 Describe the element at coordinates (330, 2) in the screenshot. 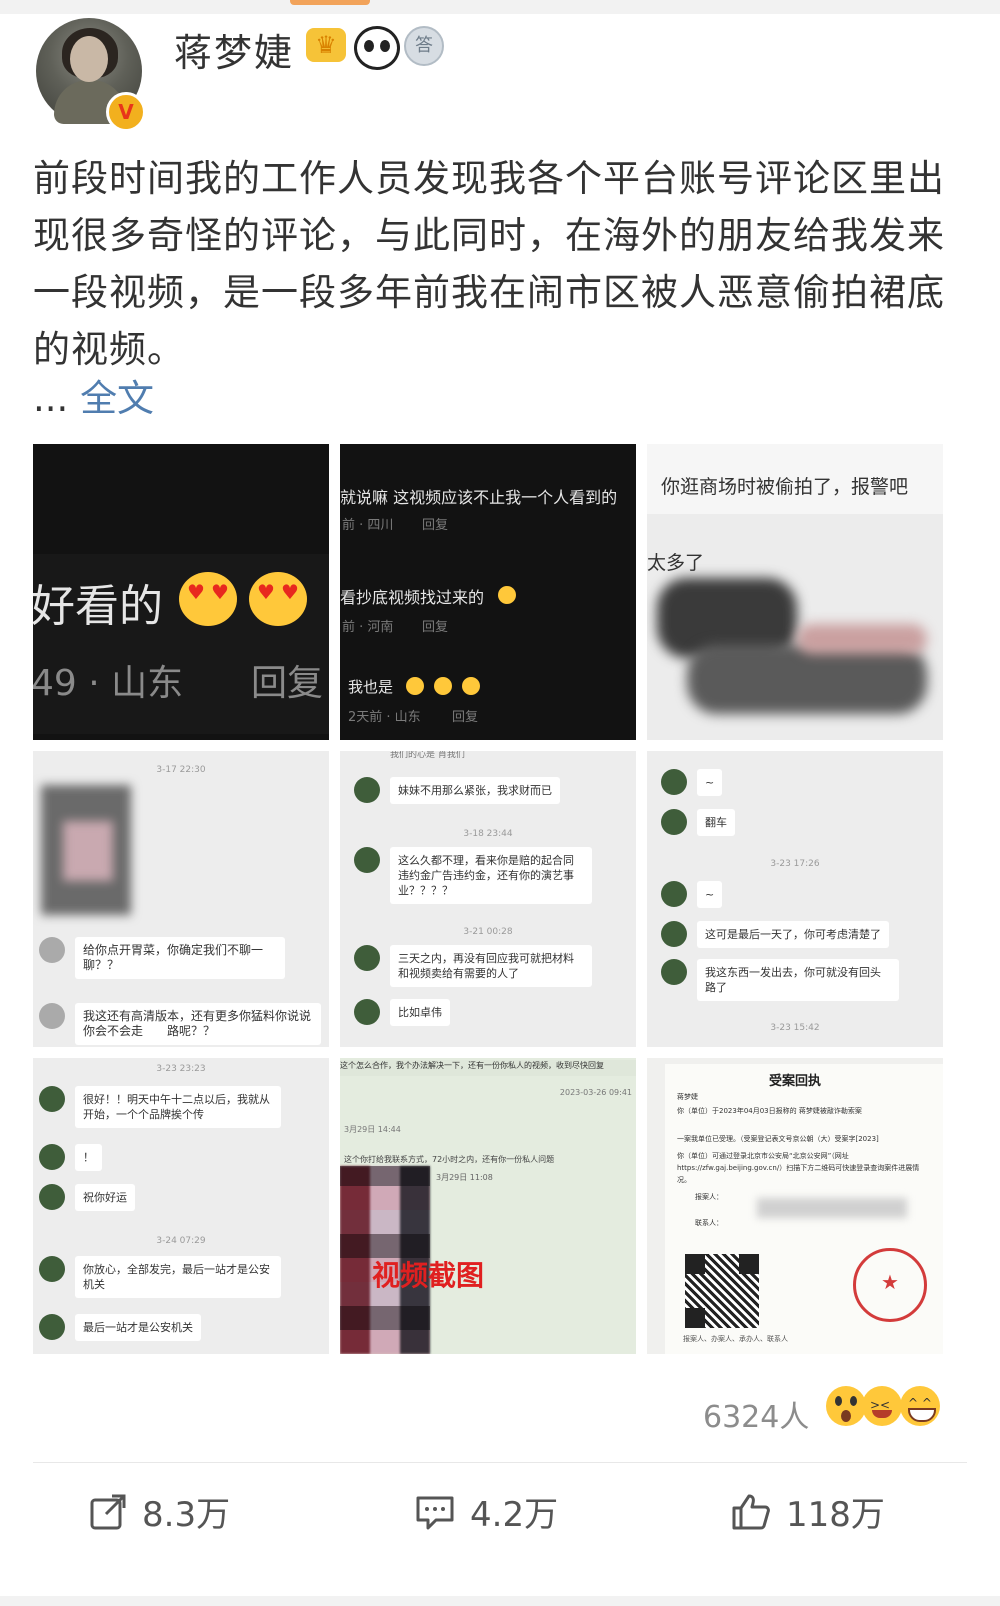

I see `top-tab-indicator` at that location.